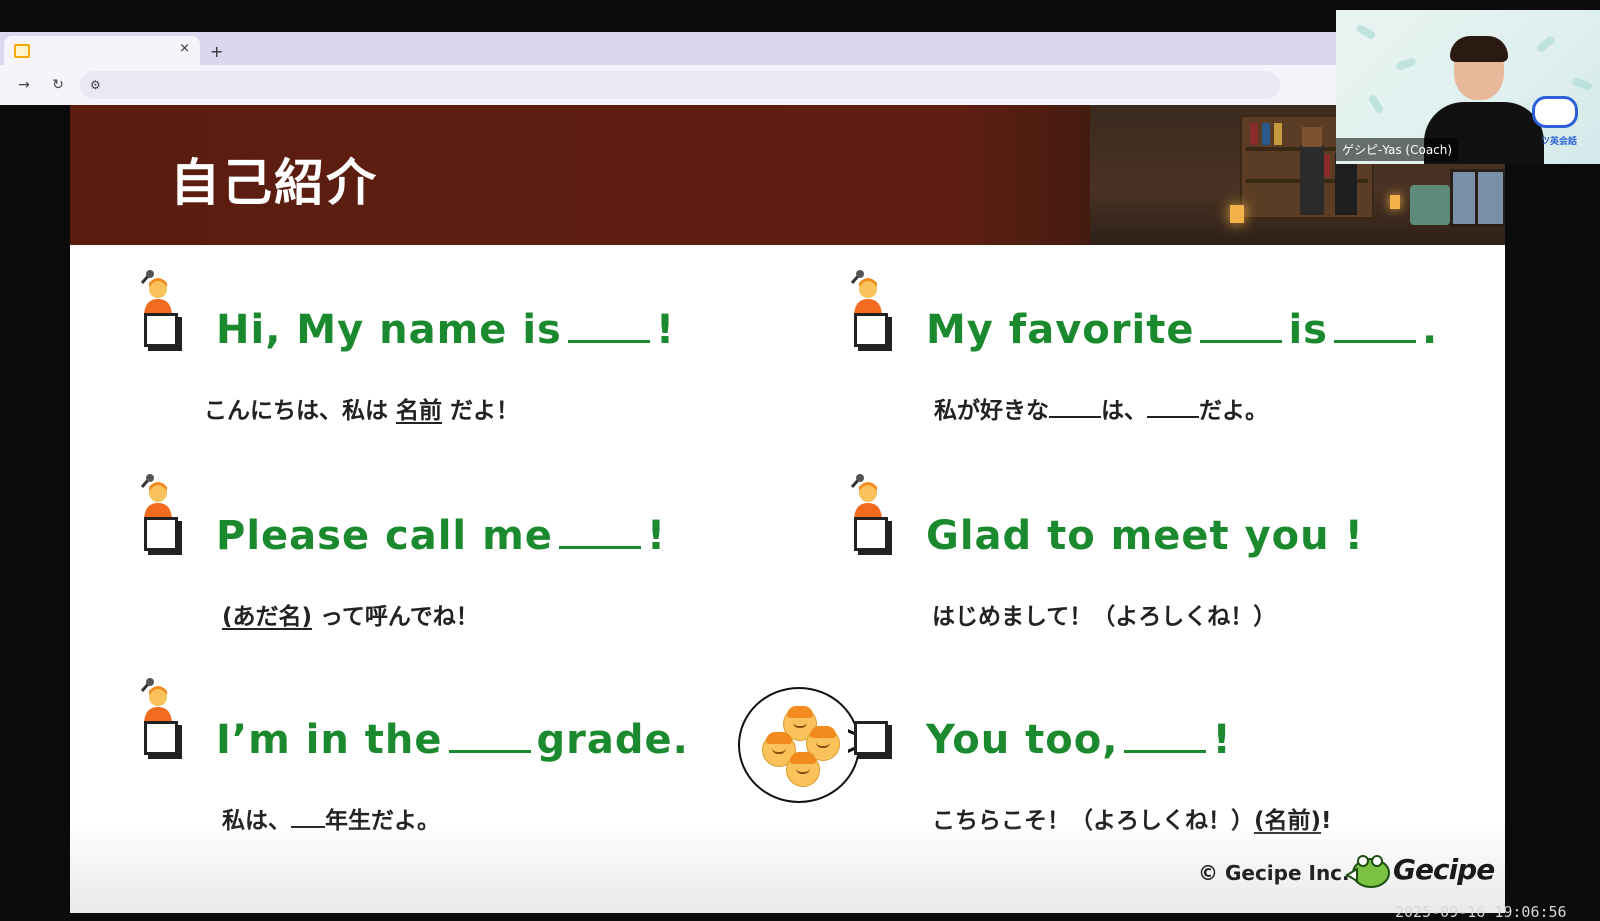 Image resolution: width=1600 pixels, height=921 pixels. I want to click on english-phrase: Glad to meet you !, so click(1145, 536).